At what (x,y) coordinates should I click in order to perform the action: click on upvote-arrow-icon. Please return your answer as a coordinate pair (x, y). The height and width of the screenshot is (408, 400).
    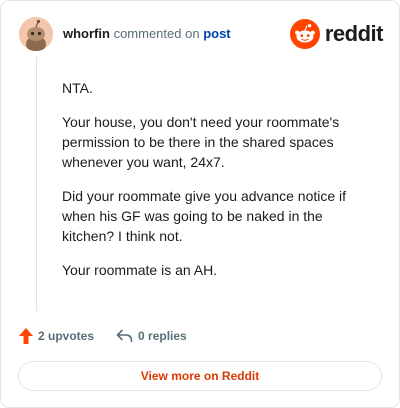
    Looking at the image, I should click on (26, 336).